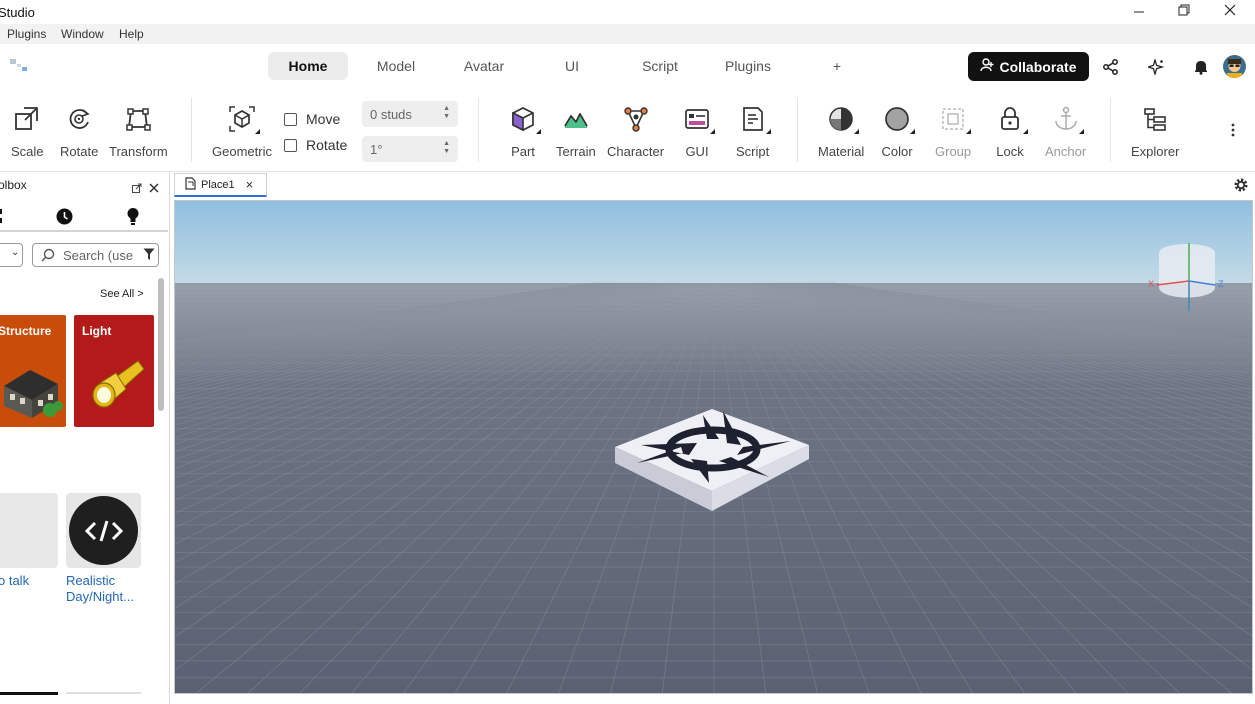  I want to click on anchor-label: Anchor, so click(1066, 151).